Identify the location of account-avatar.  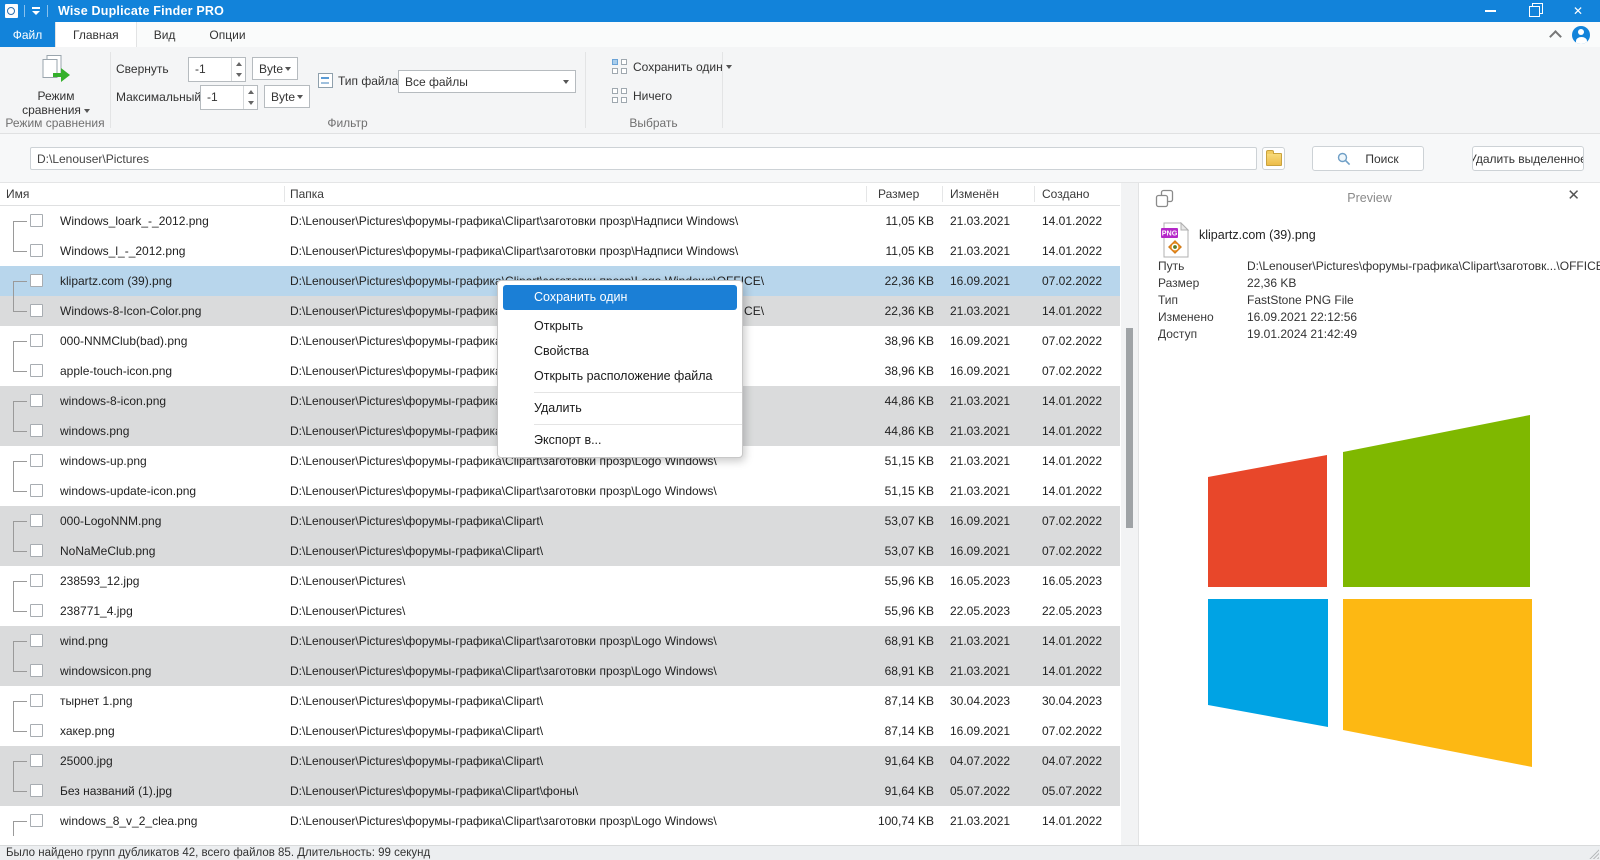
(1581, 34).